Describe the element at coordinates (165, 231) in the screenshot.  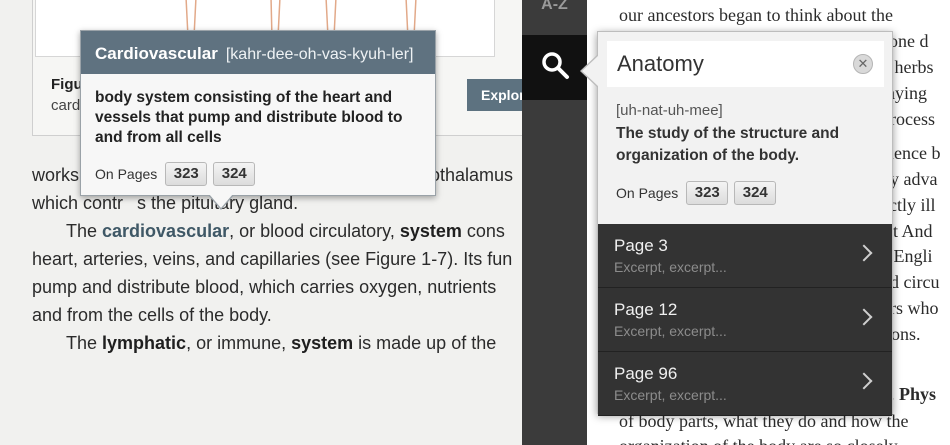
I see `glossary-term-link: cardiovascular` at that location.